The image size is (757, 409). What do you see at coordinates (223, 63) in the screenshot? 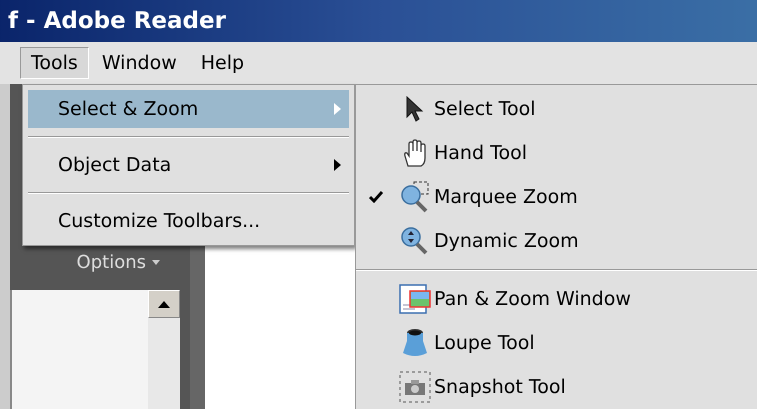
I see `menu-item: Help` at bounding box center [223, 63].